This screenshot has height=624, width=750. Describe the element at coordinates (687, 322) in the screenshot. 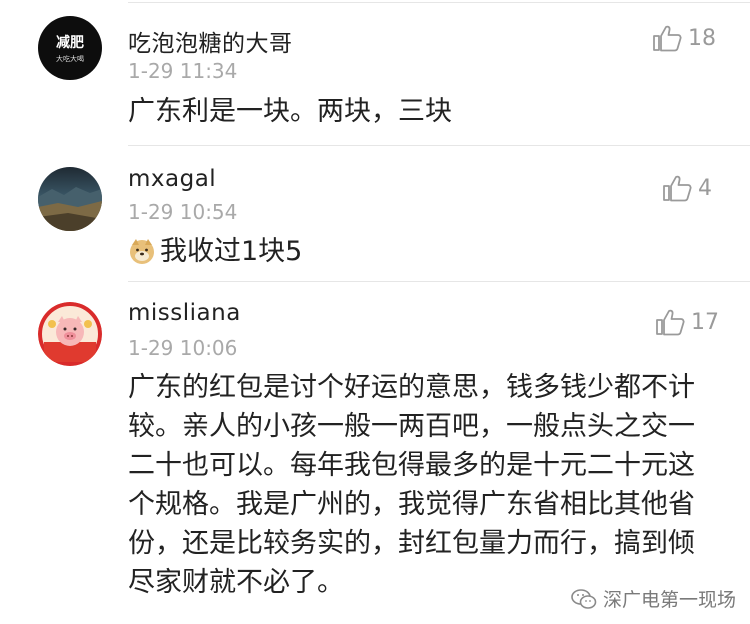

I see `like-button: 17` at that location.